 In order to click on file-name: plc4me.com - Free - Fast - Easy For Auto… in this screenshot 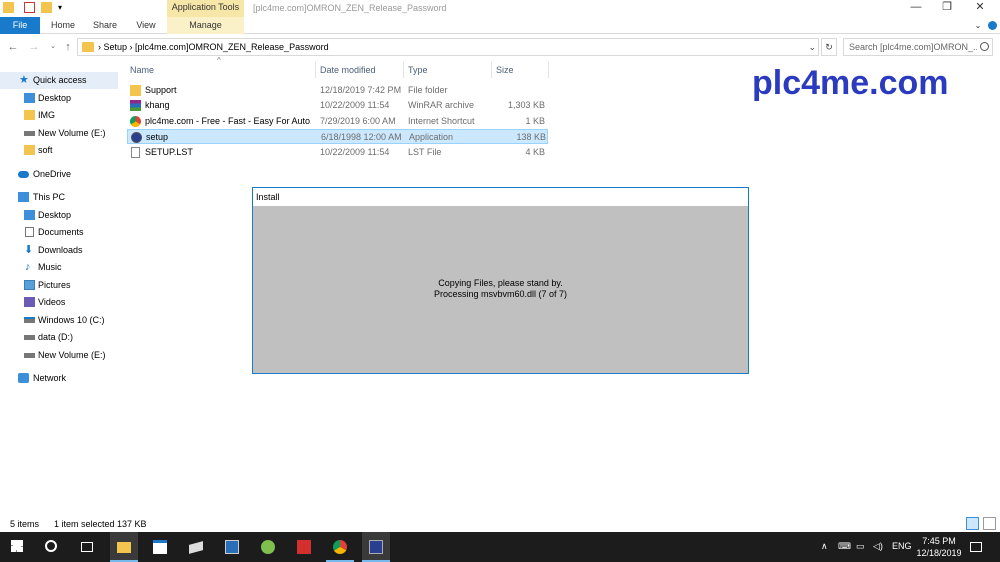, I will do `click(228, 121)`.